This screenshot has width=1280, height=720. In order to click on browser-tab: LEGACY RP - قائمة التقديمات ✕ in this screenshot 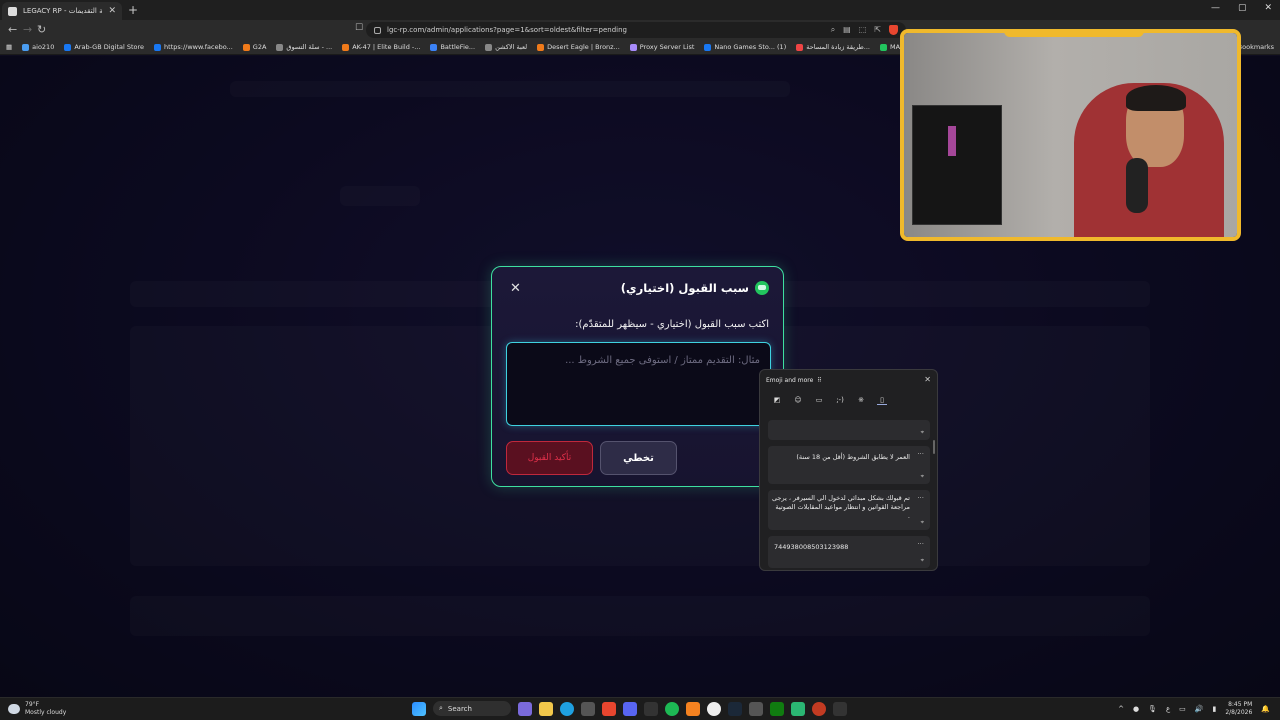, I will do `click(62, 11)`.